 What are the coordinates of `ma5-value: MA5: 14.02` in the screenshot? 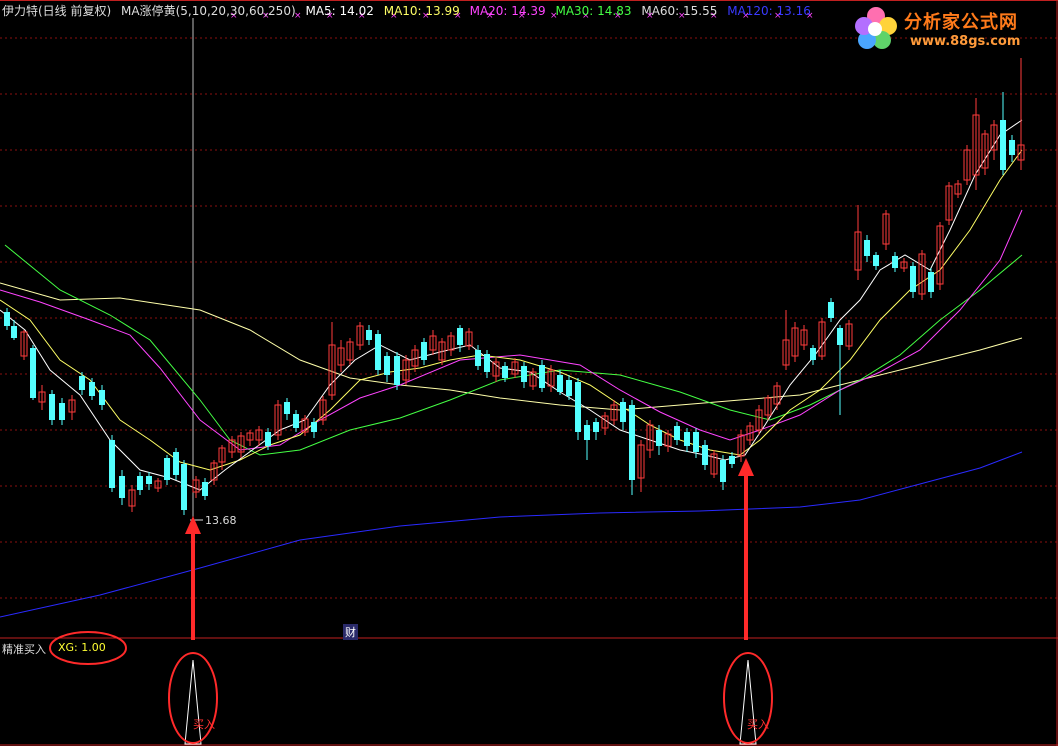 It's located at (339, 11).